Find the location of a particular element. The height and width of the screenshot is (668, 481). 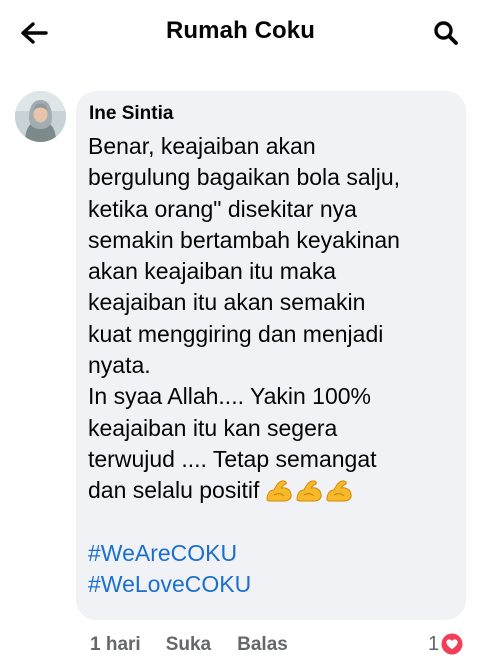

search-button is located at coordinates (446, 33).